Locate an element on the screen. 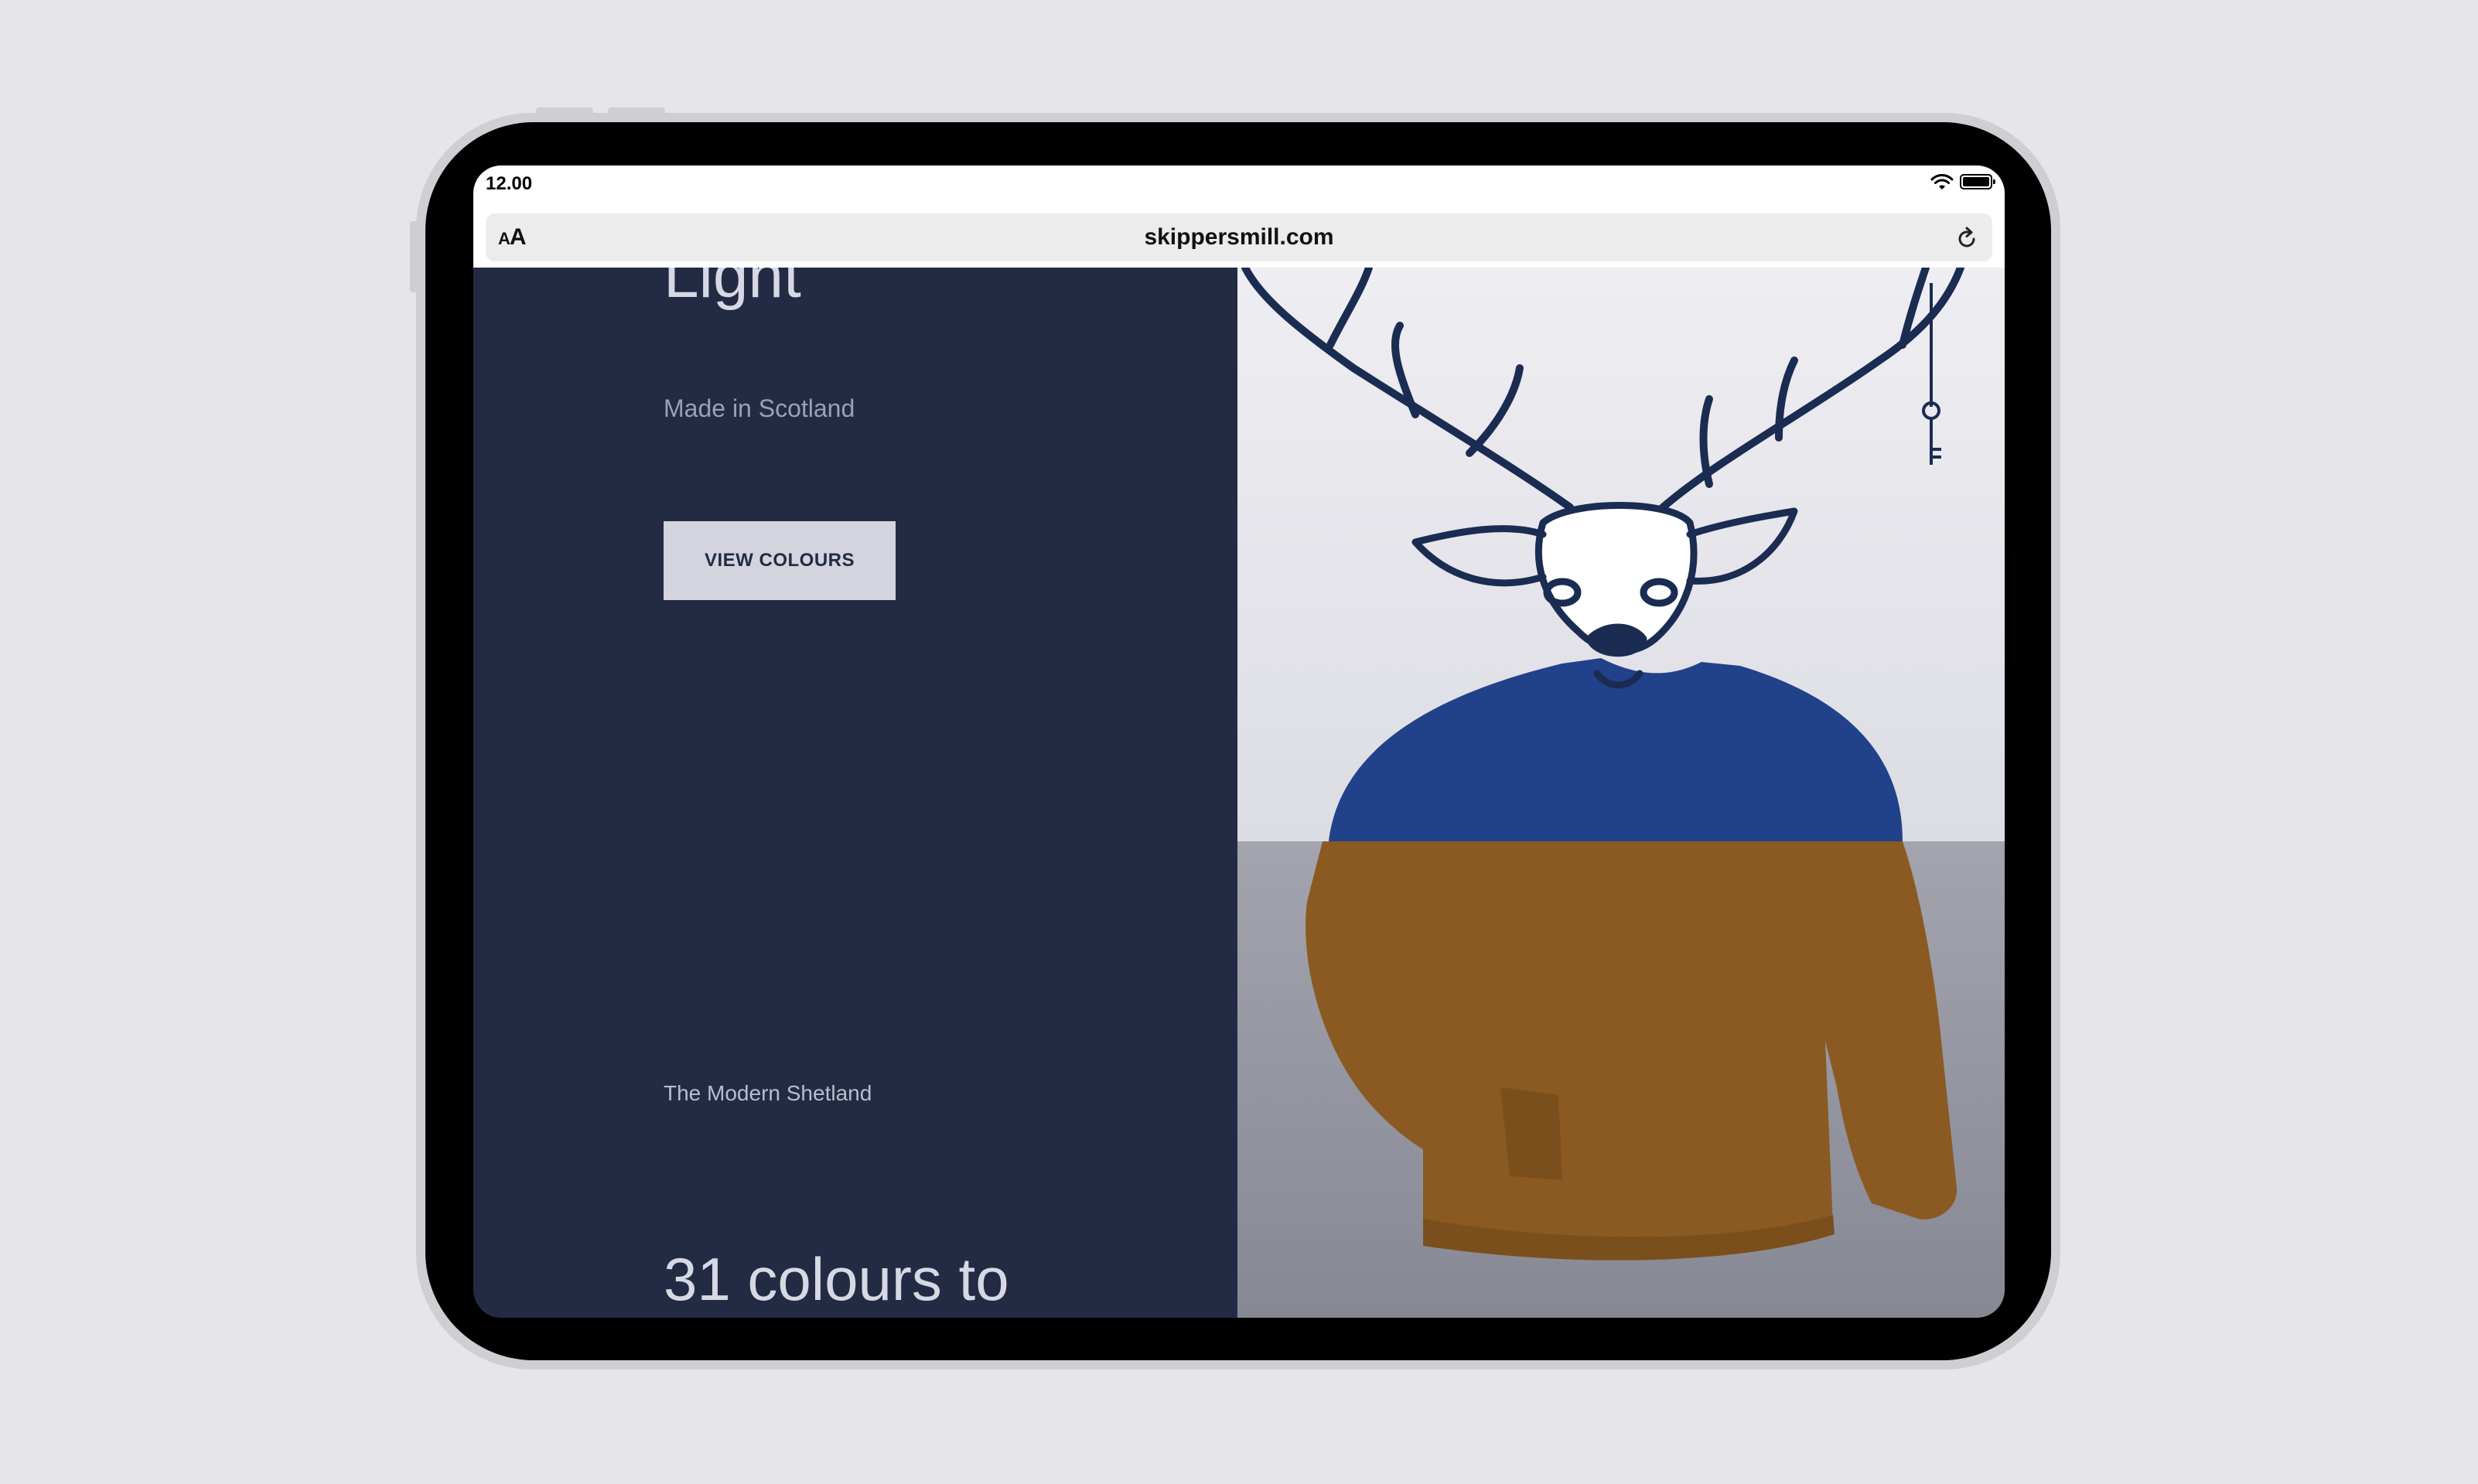  colours-heading: 31 colours to is located at coordinates (836, 1279).